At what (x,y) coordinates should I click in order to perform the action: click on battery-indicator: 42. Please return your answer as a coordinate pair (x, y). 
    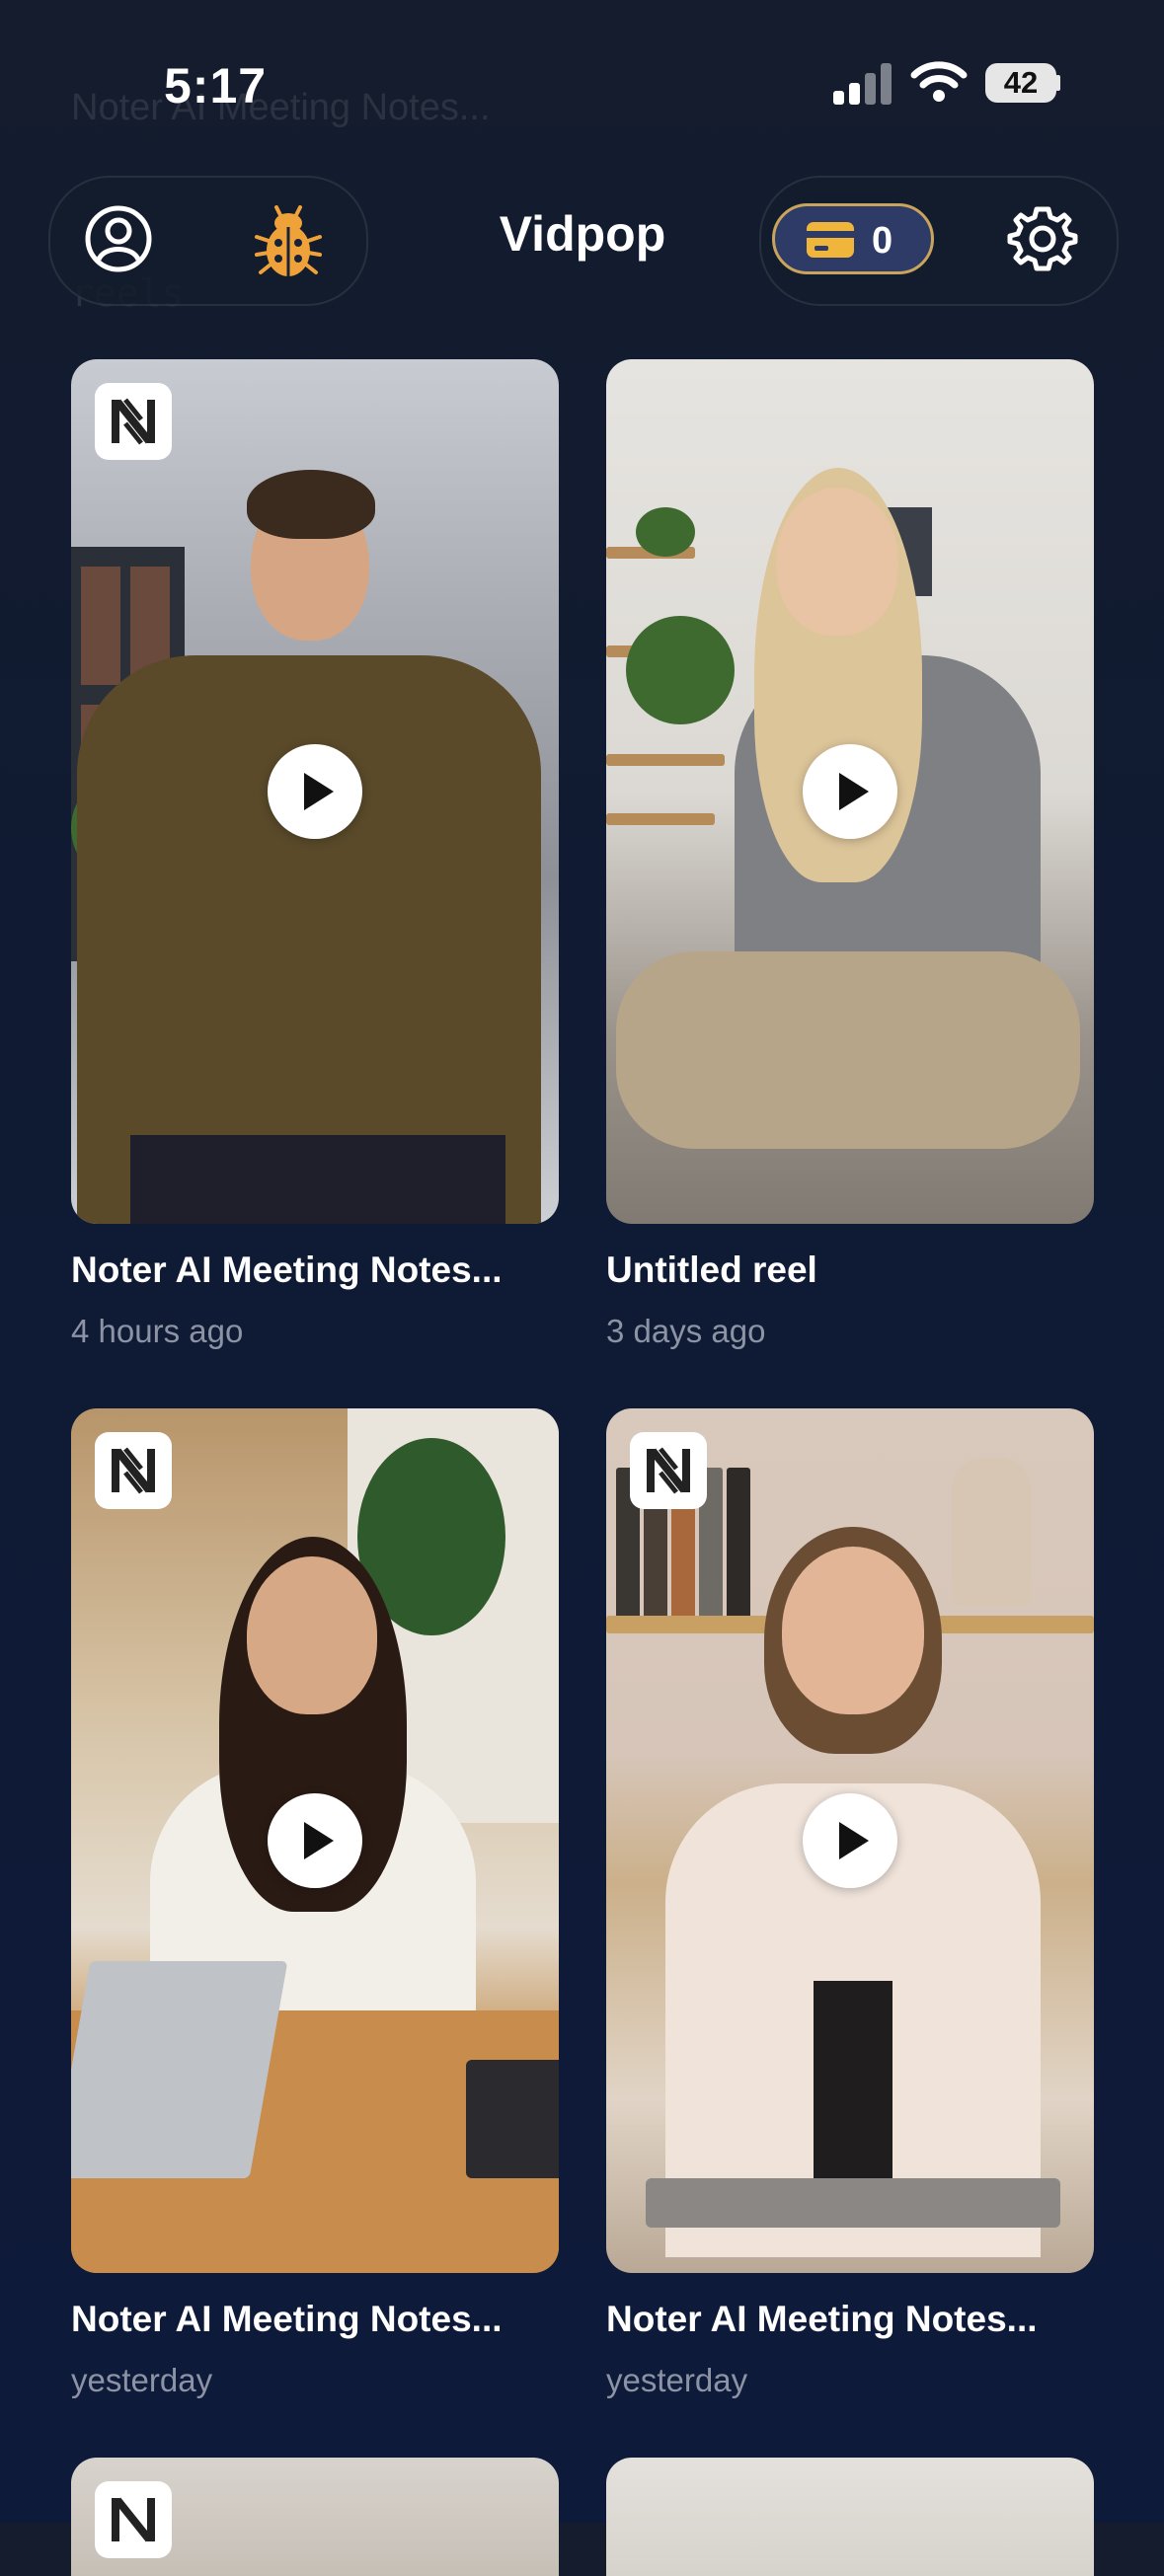
    Looking at the image, I should click on (1022, 84).